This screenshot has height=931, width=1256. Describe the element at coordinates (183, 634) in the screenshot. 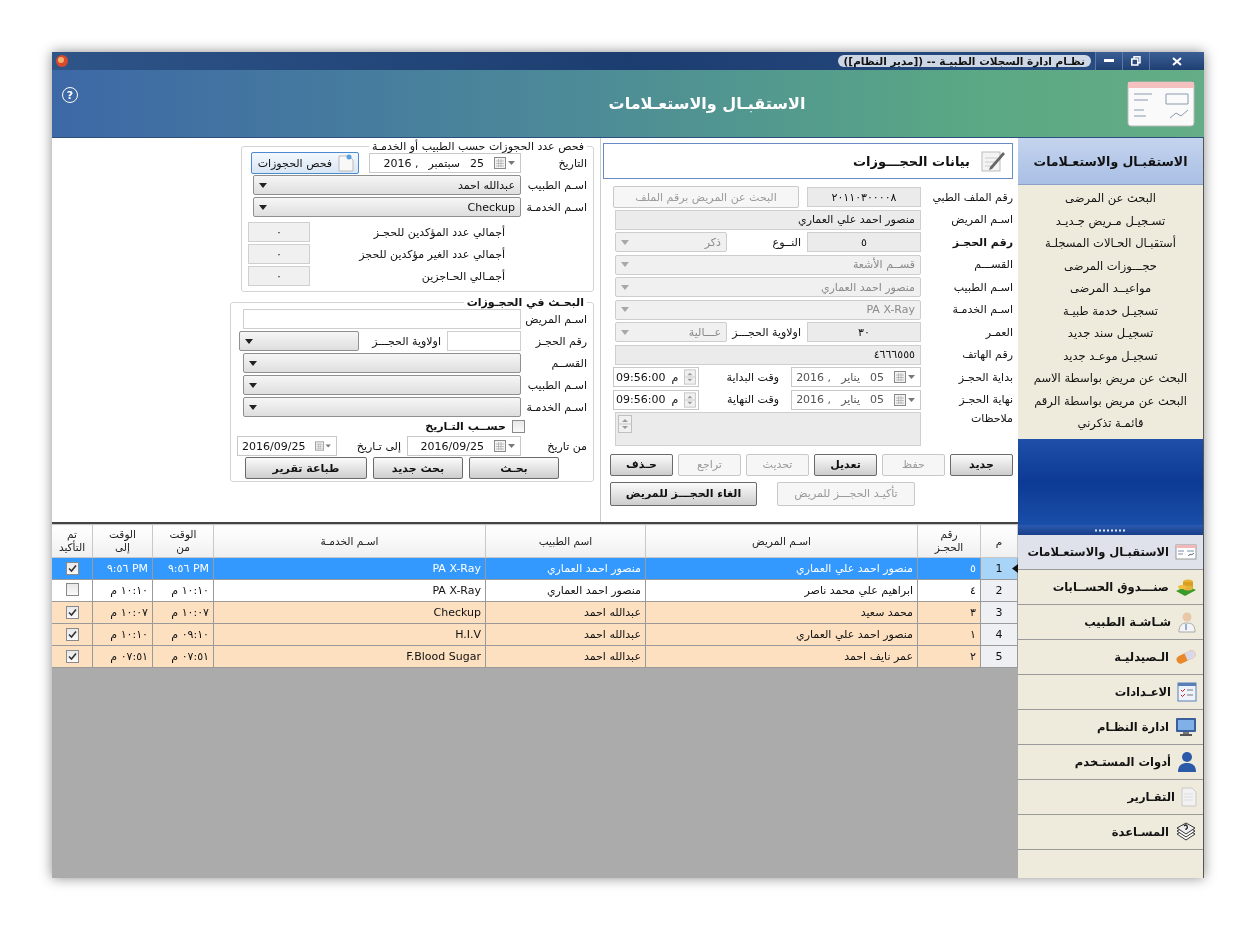

I see `table-cell: ٠٩:١٠ م` at that location.